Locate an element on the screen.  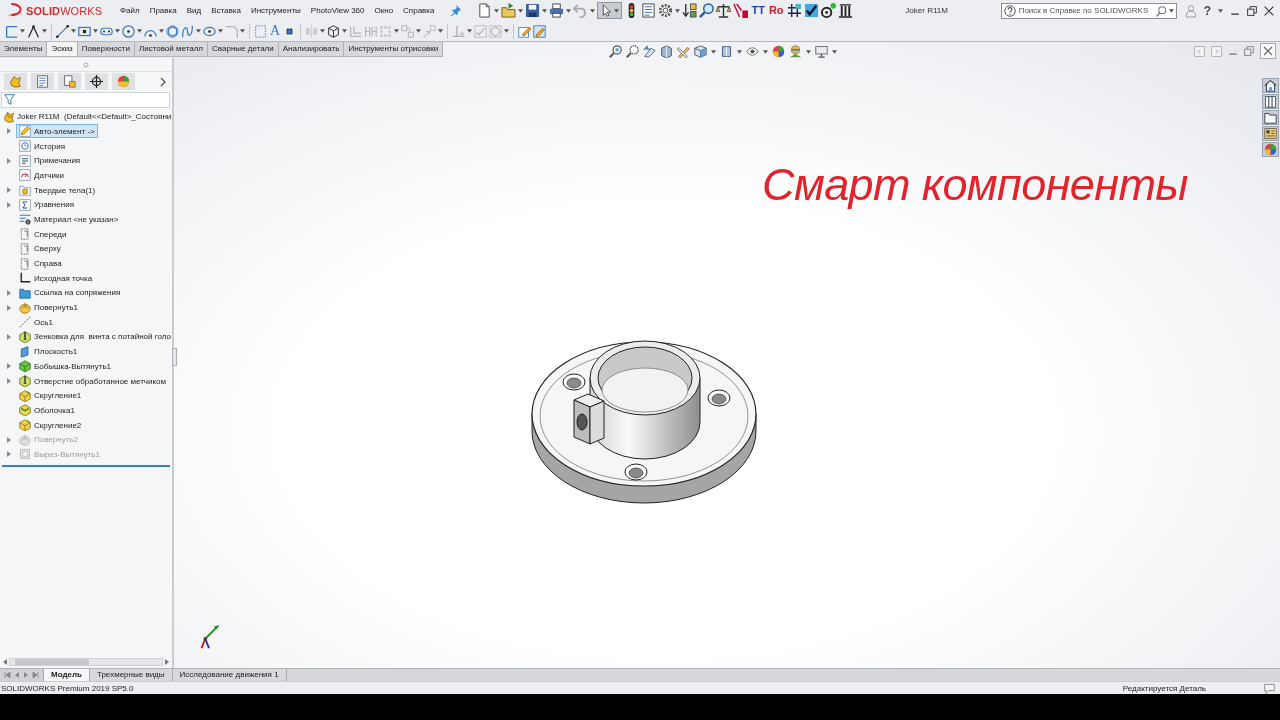
menu-item: Вставка is located at coordinates (226, 10).